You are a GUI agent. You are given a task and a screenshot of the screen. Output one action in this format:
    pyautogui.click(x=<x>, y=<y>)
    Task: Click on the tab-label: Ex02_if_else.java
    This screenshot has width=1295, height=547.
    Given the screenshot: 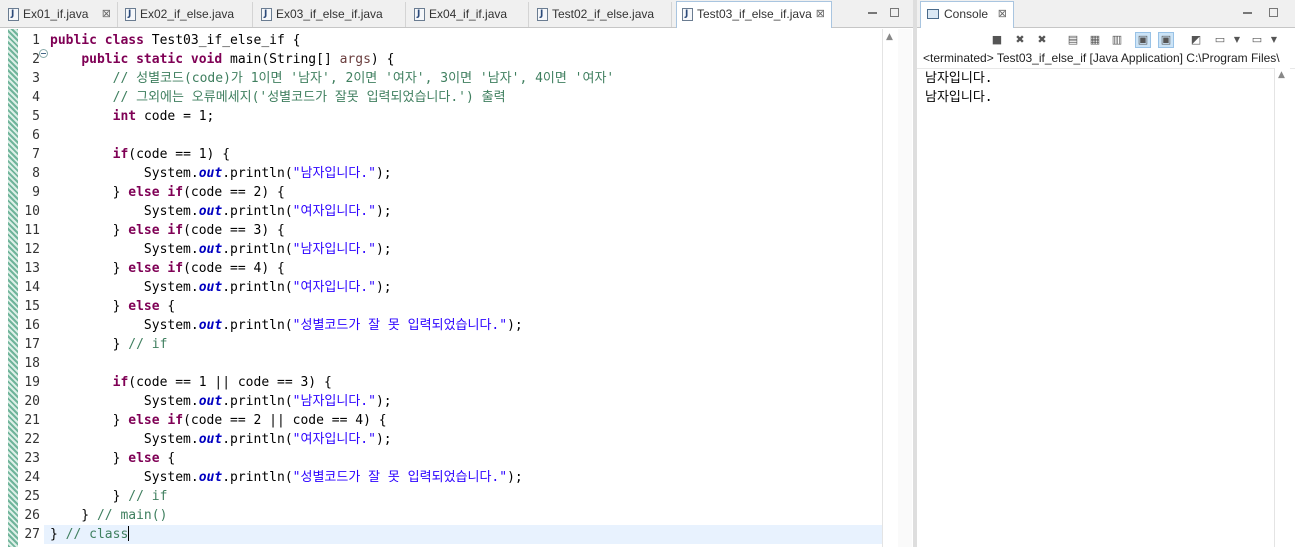 What is the action you would take?
    pyautogui.click(x=187, y=14)
    